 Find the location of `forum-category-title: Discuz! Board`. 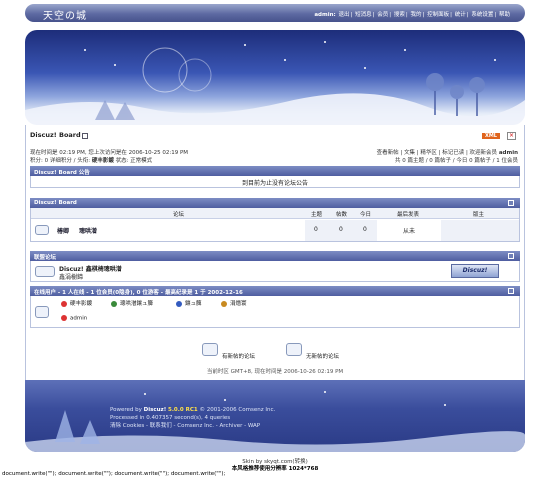

forum-category-title: Discuz! Board is located at coordinates (55, 203).